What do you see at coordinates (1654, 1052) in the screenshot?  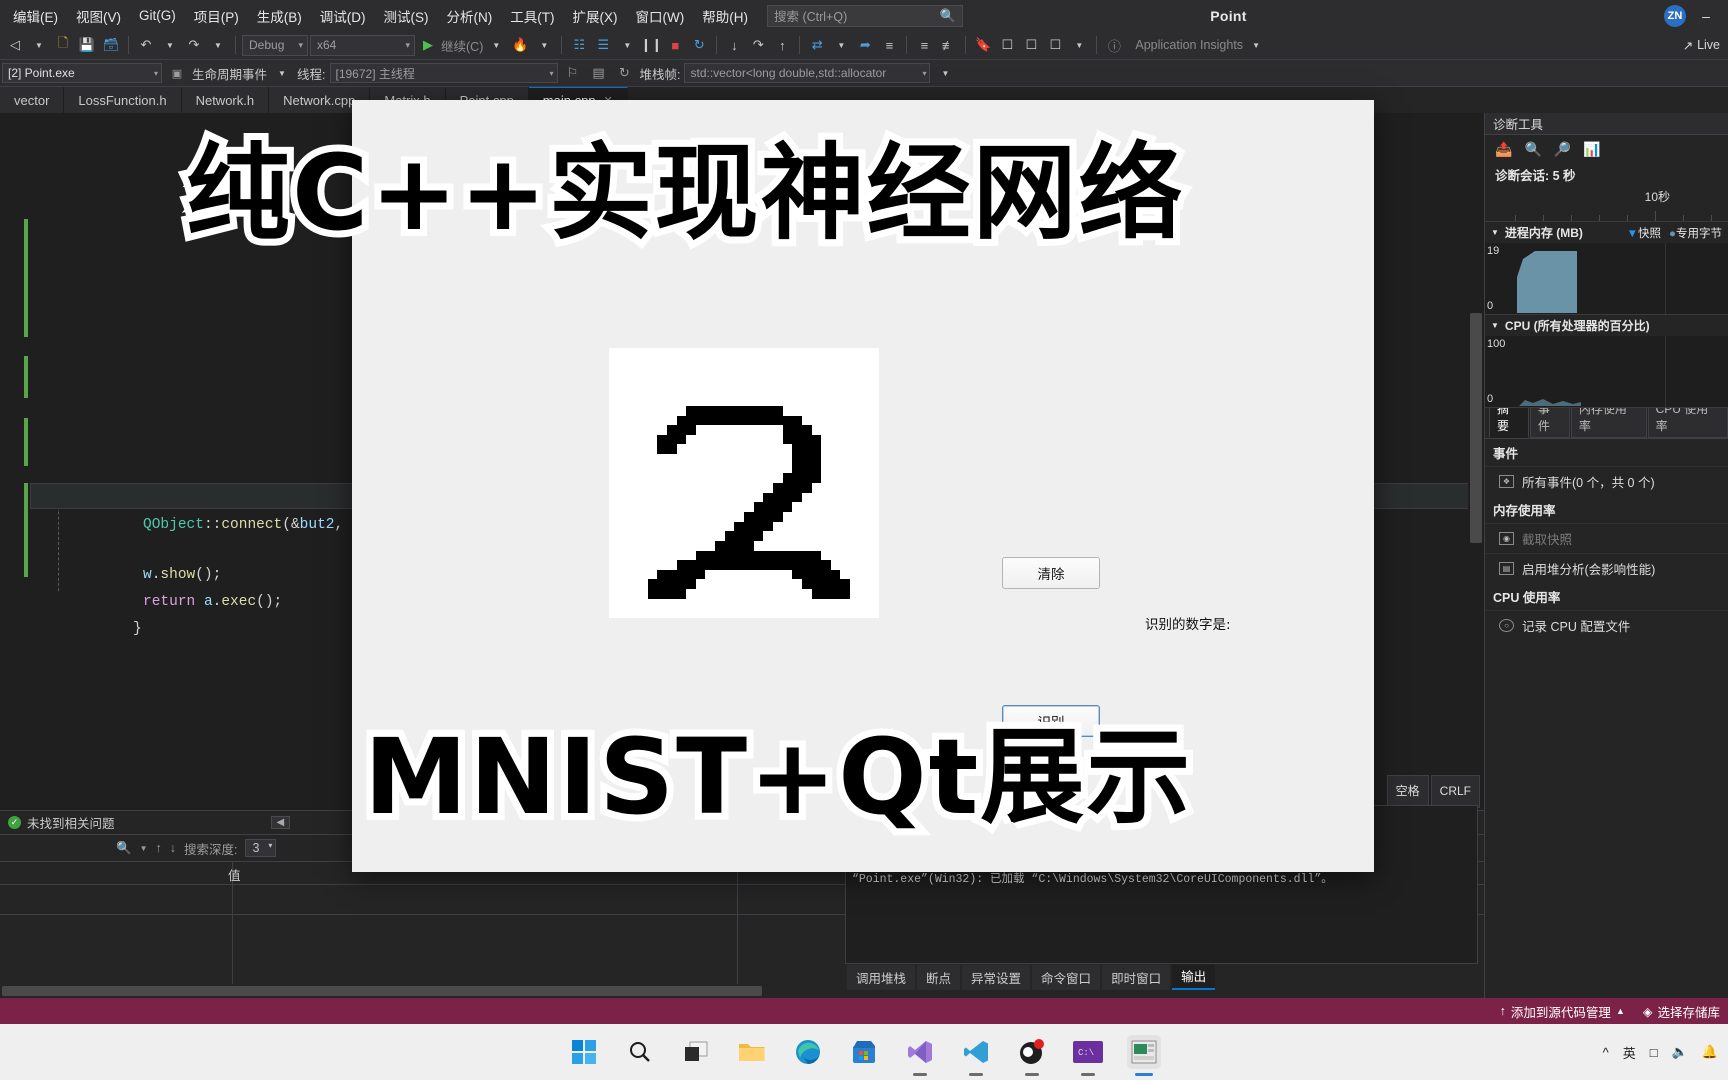 I see `network-icon: □` at bounding box center [1654, 1052].